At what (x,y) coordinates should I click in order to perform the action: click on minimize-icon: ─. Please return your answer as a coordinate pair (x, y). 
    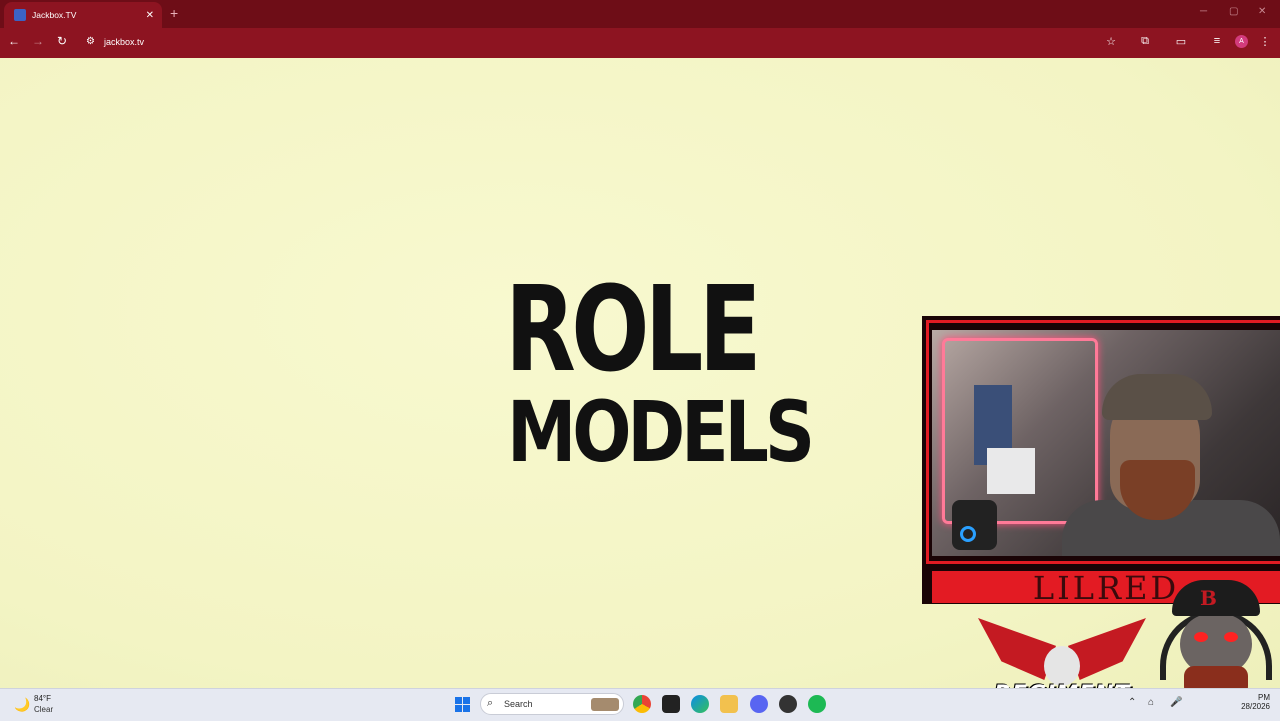
    Looking at the image, I should click on (1203, 11).